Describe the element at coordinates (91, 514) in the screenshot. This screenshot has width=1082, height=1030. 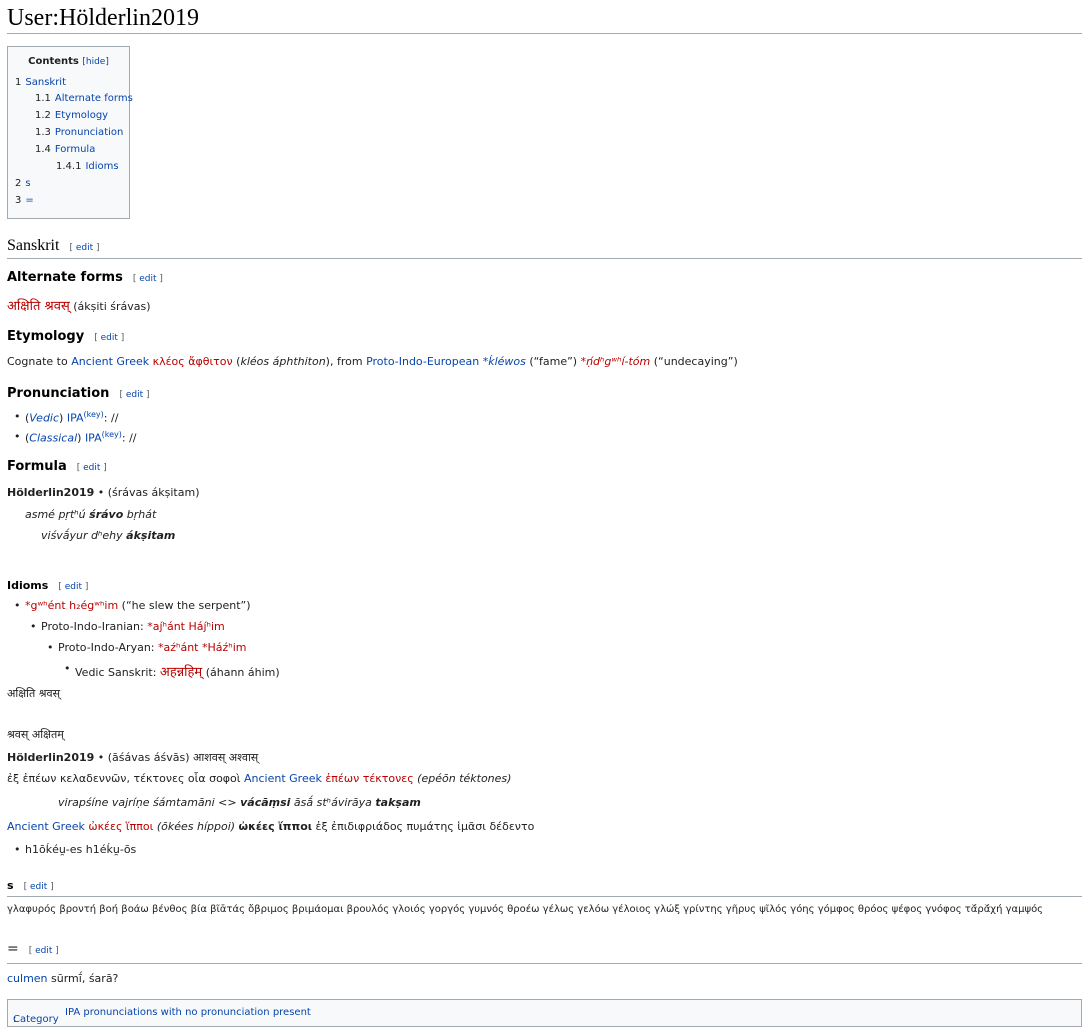
I see `formula-line-1: asmé pṛtʰú śrávo bṛhát` at that location.